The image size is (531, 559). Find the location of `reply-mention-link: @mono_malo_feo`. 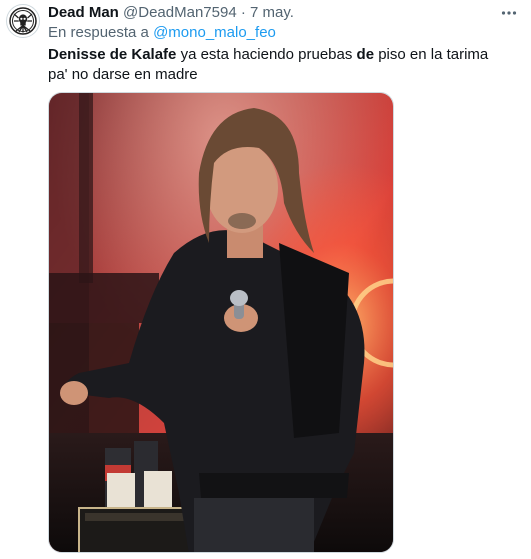

reply-mention-link: @mono_malo_feo is located at coordinates (214, 32).